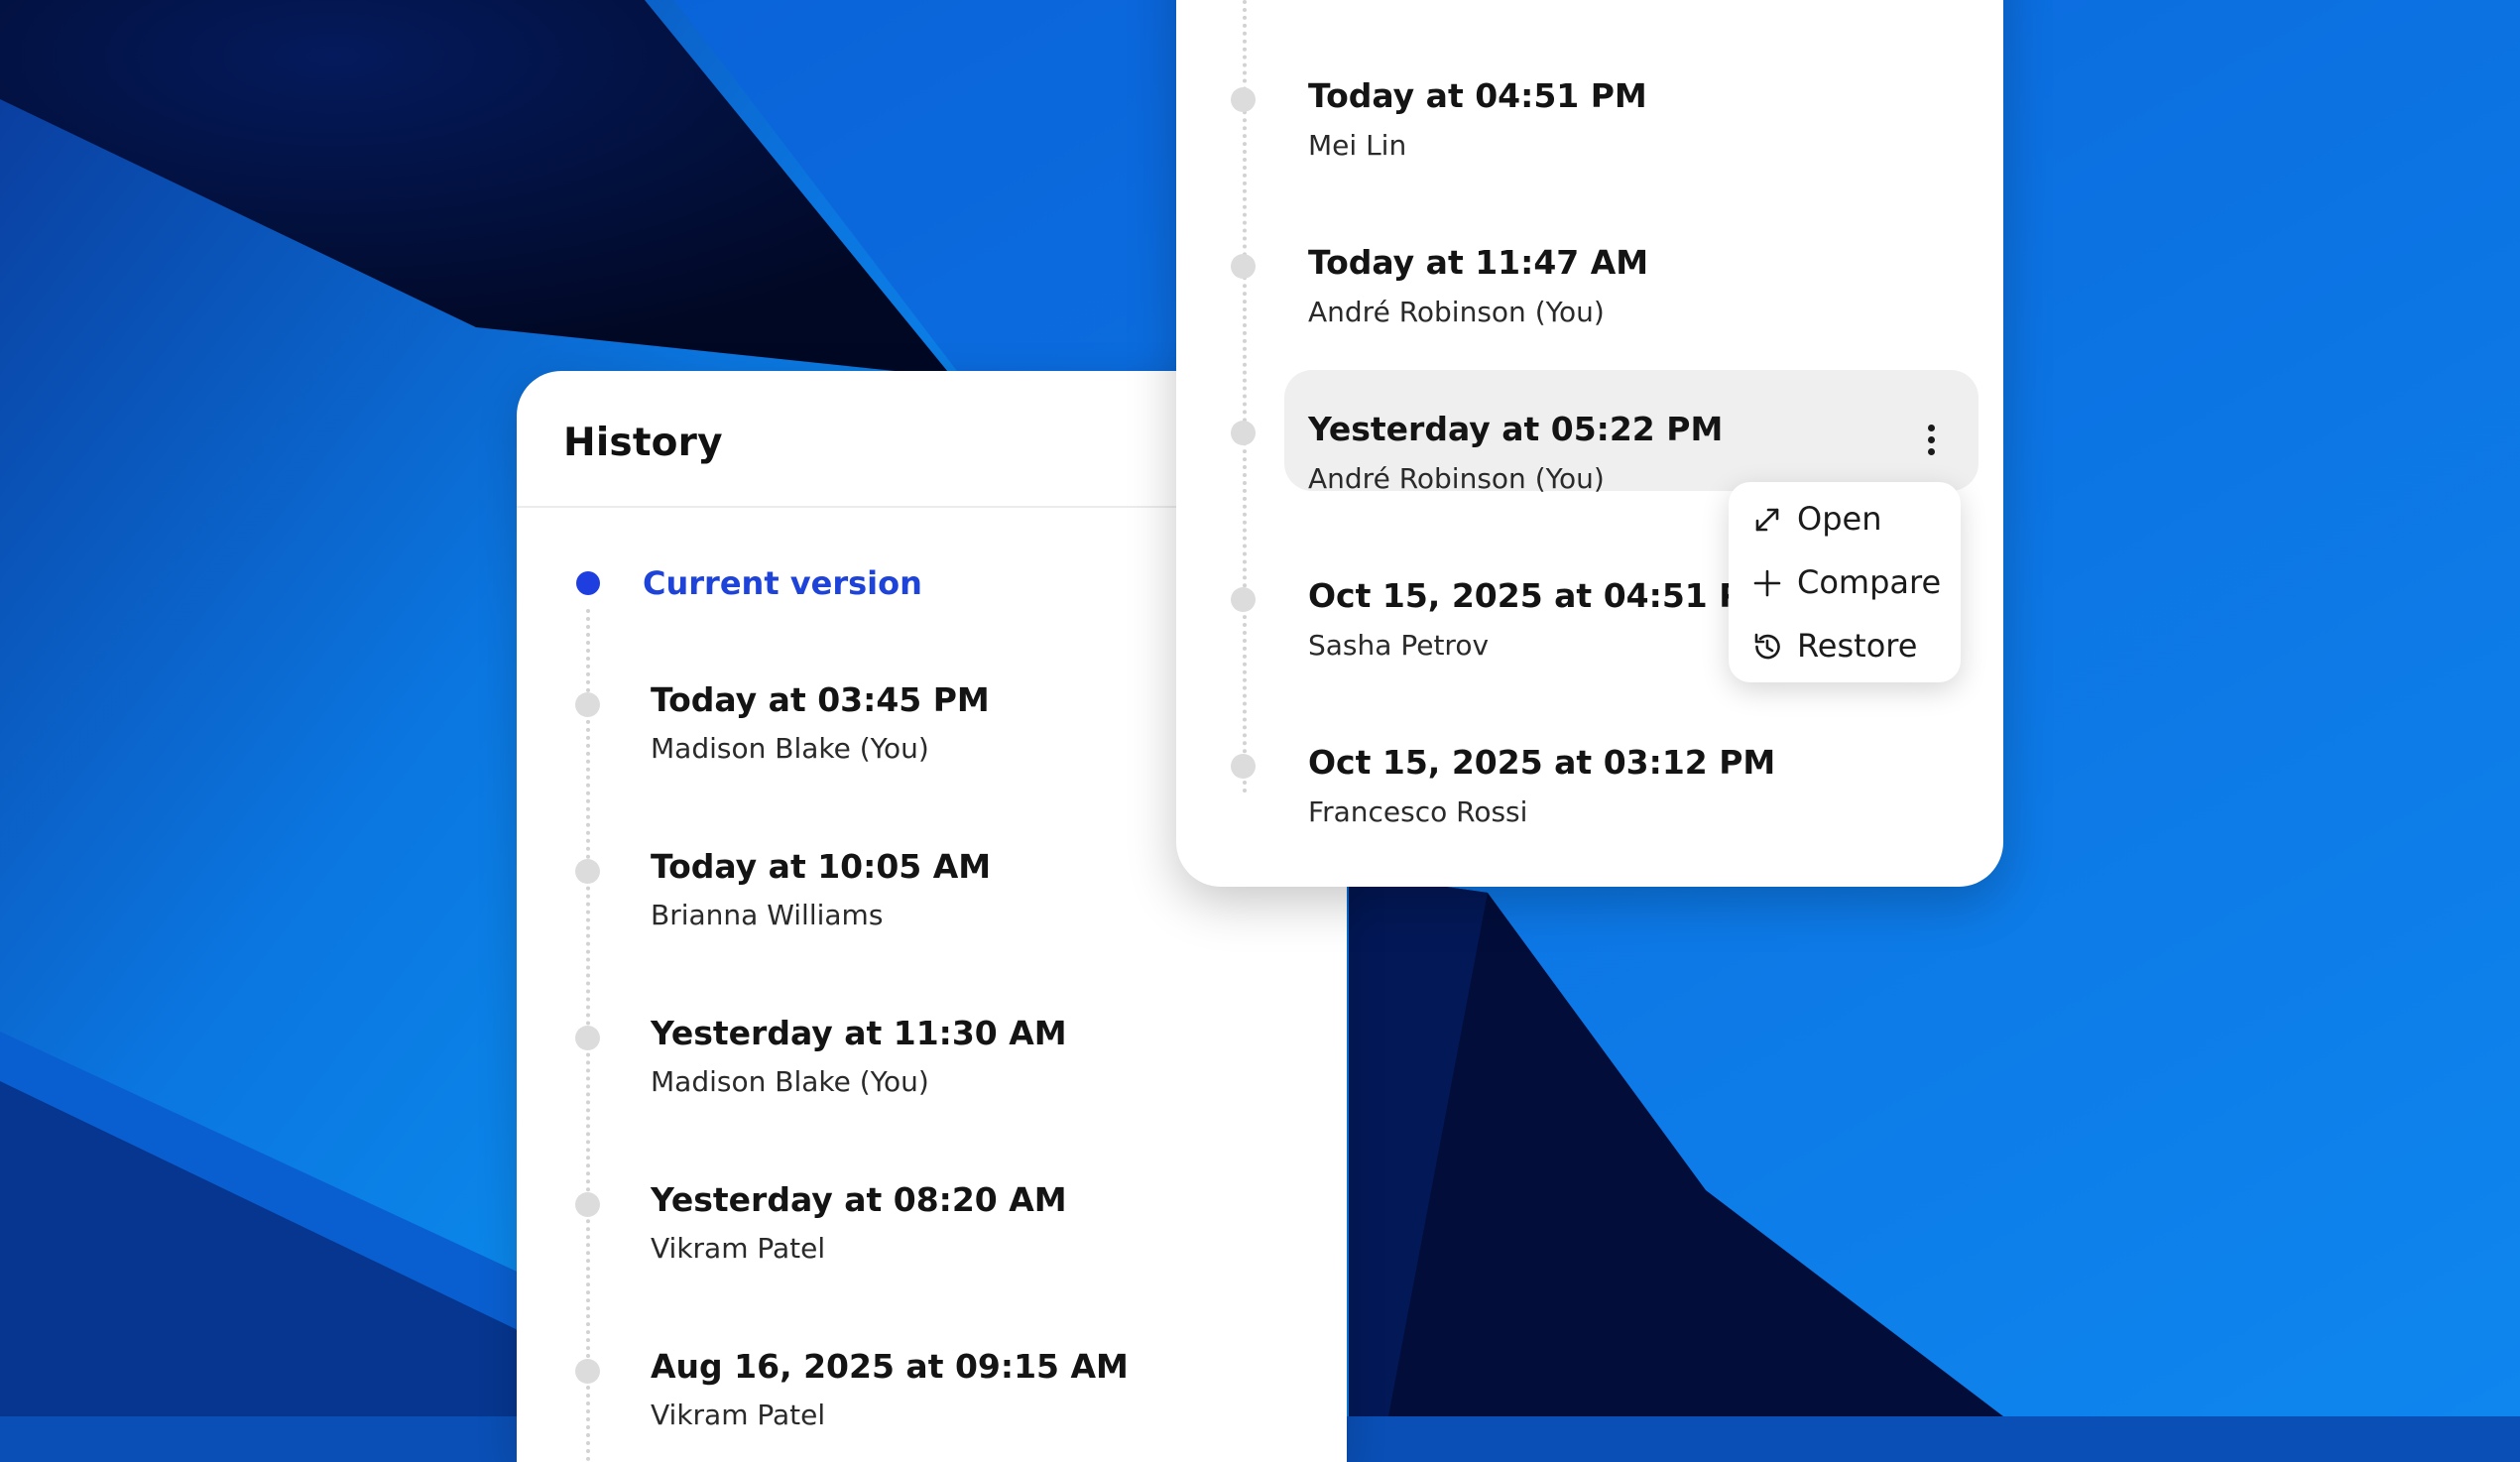 This screenshot has height=1462, width=2520. I want to click on history-restore-icon, so click(1767, 646).